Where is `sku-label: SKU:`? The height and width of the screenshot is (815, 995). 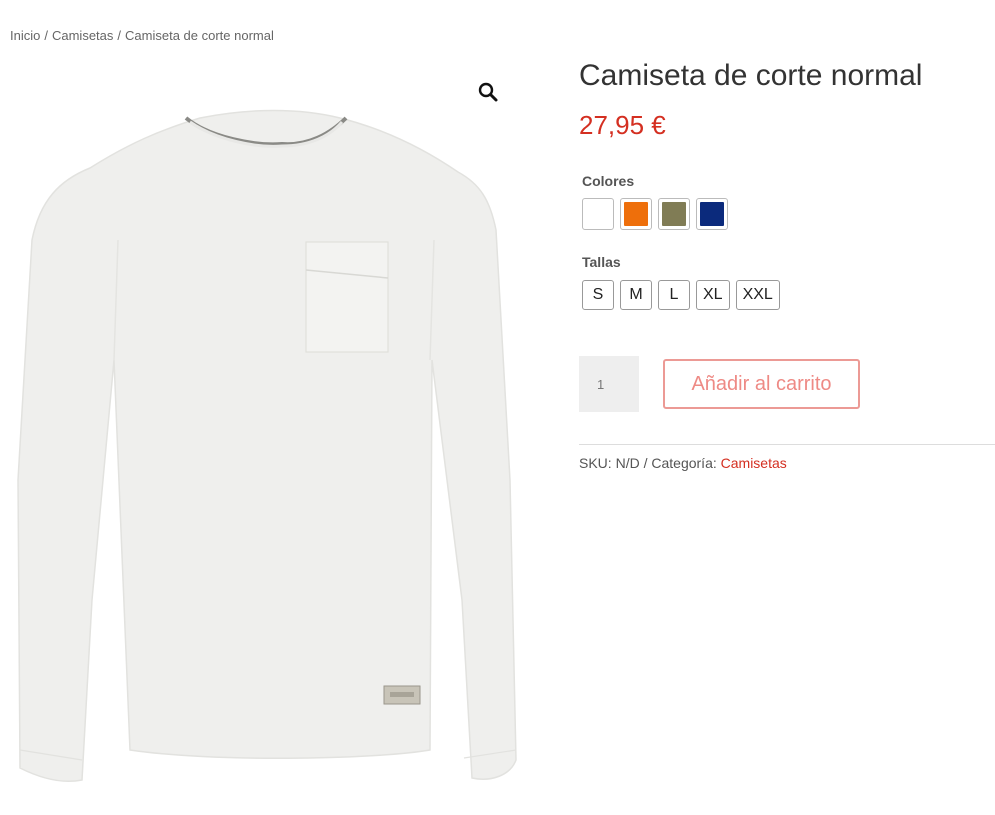
sku-label: SKU: is located at coordinates (595, 463).